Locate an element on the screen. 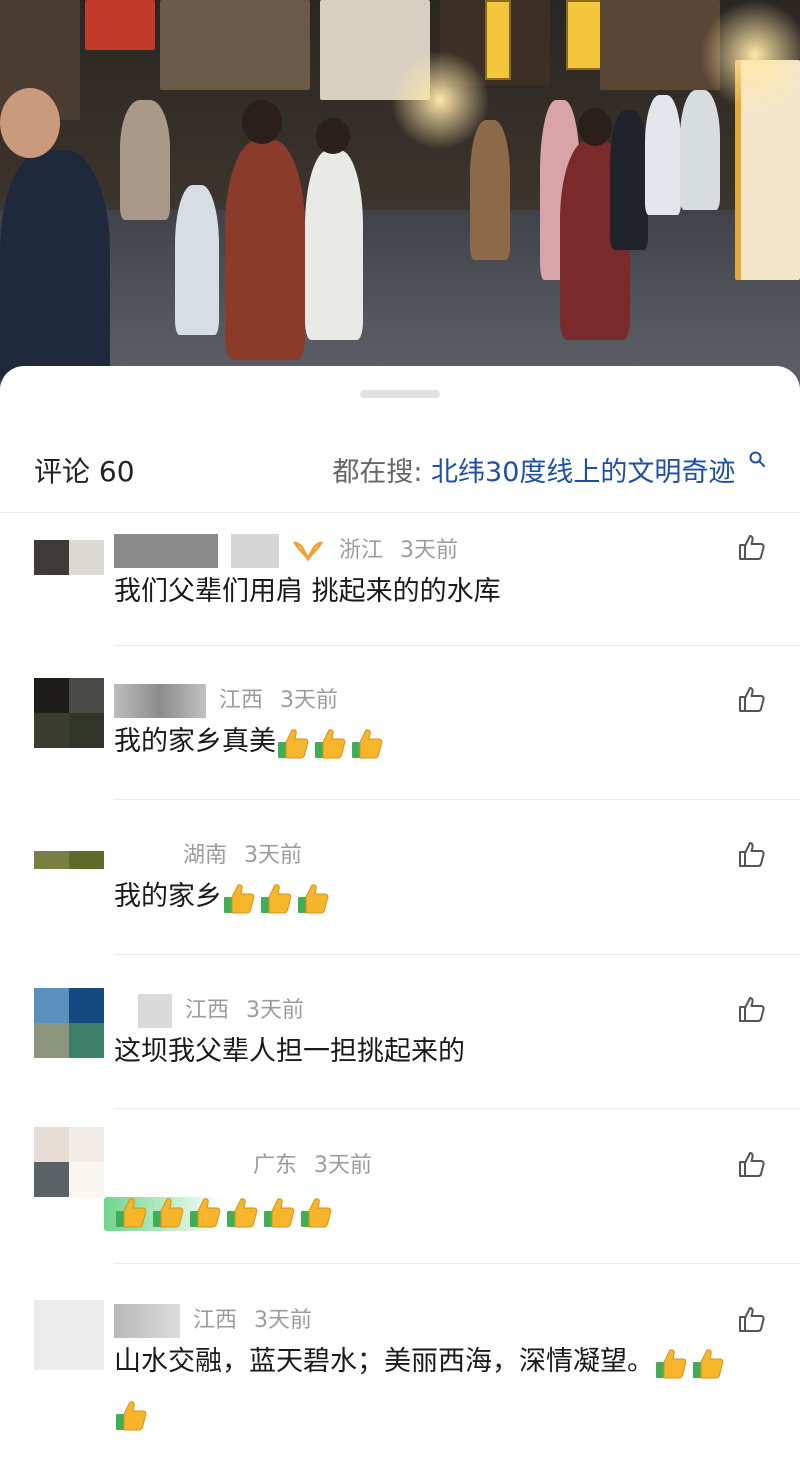 This screenshot has height=1461, width=800. comment-meta: 湖南 3天前 is located at coordinates (208, 855).